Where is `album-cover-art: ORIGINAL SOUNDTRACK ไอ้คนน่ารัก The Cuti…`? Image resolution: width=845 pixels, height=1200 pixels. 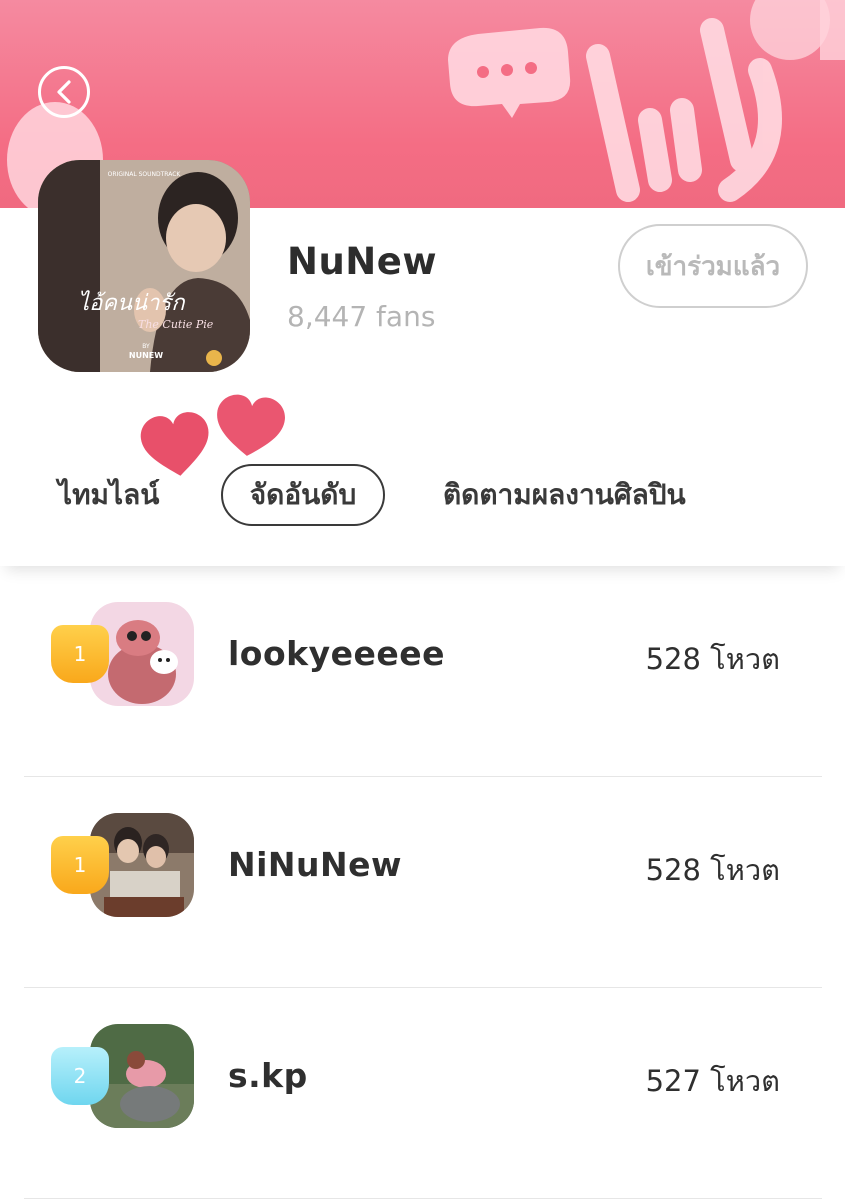 album-cover-art: ORIGINAL SOUNDTRACK ไอ้คนน่ารัก The Cuti… is located at coordinates (144, 266).